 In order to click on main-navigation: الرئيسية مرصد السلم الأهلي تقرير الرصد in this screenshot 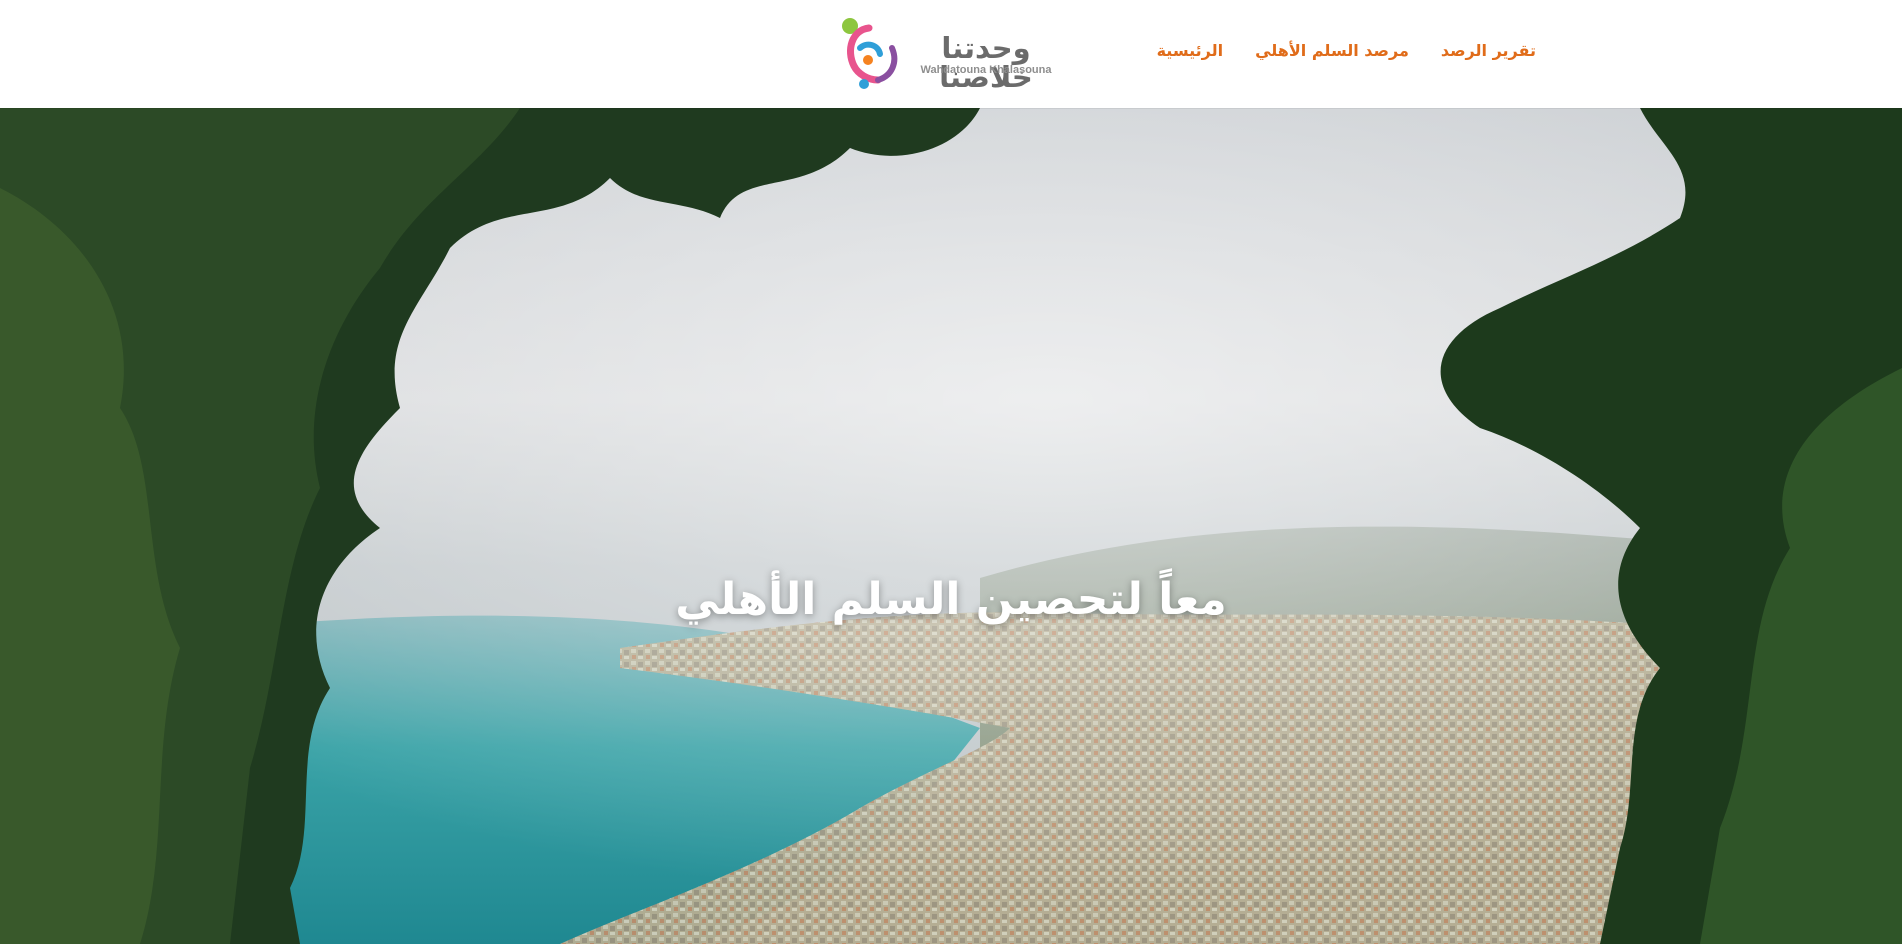, I will do `click(1346, 51)`.